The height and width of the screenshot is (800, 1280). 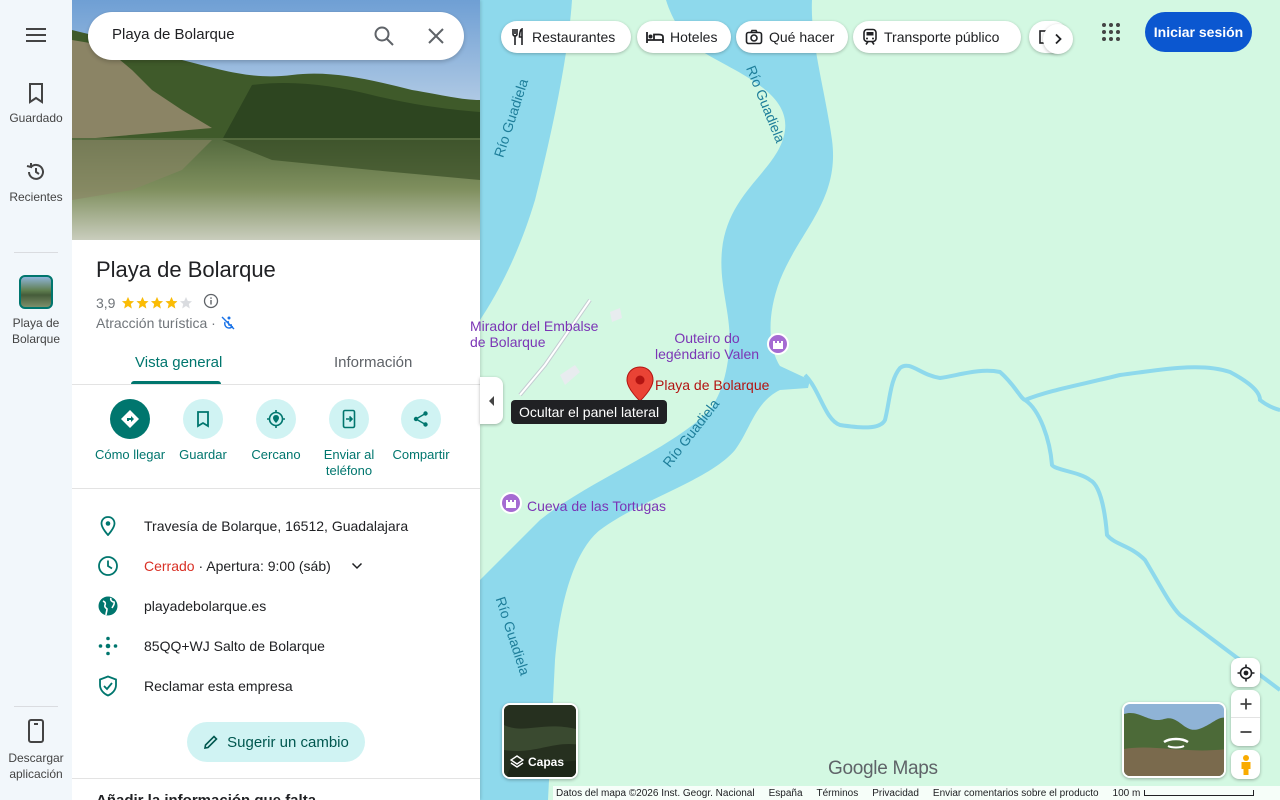 I want to click on saved-label: Guardado, so click(x=36, y=118).